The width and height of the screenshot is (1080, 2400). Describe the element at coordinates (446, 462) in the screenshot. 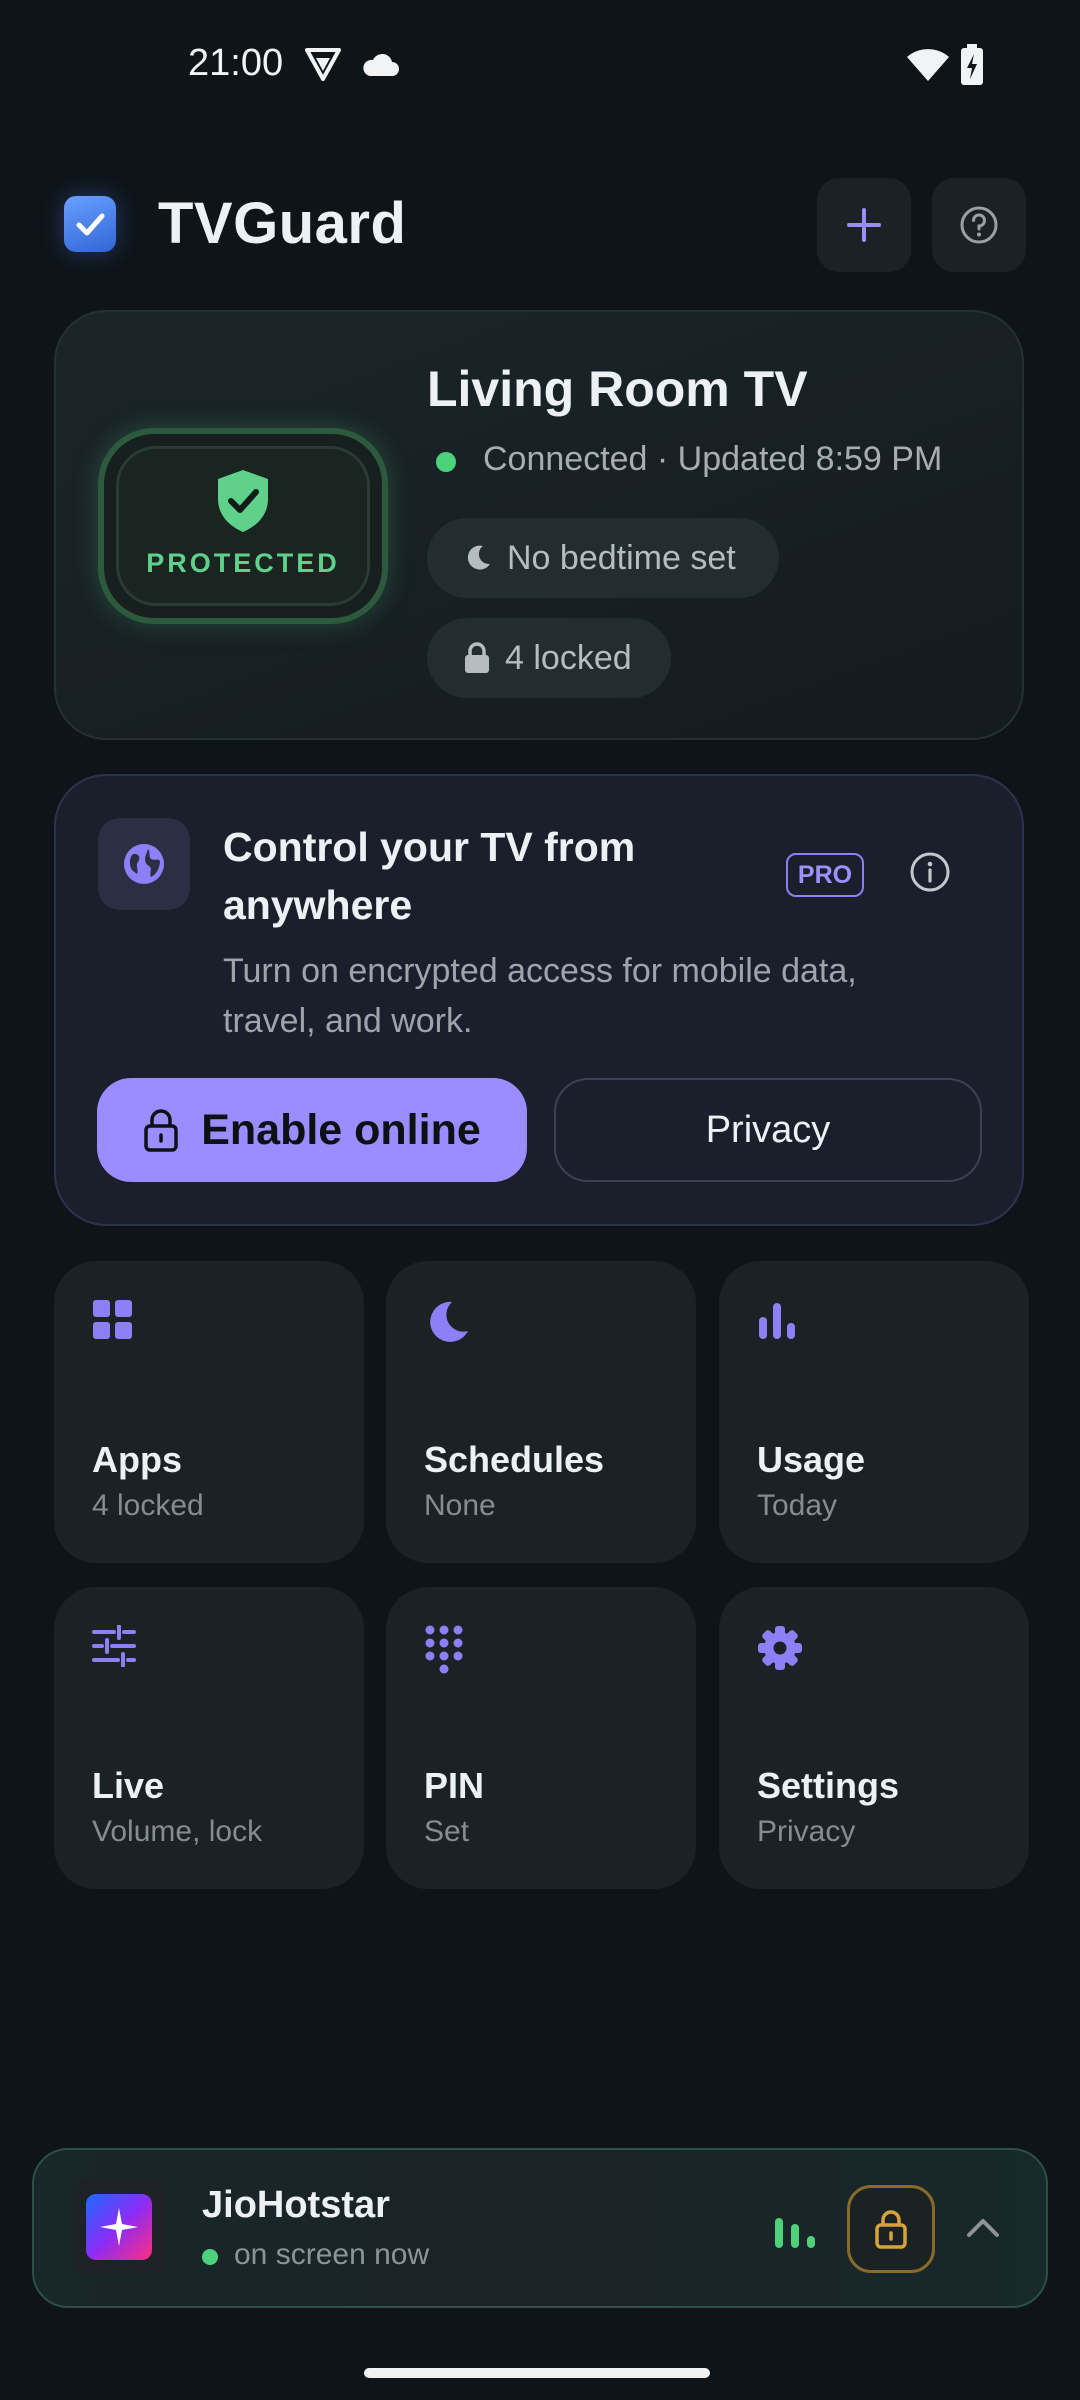

I see `connected-dot` at that location.